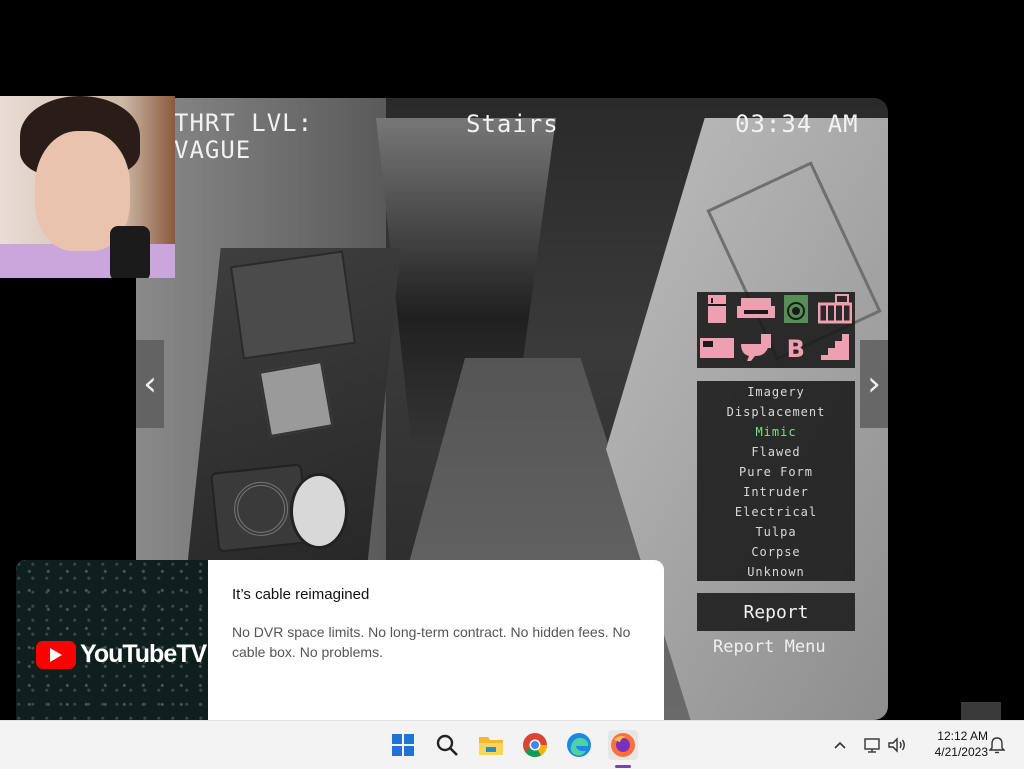 The width and height of the screenshot is (1024, 769). Describe the element at coordinates (961, 752) in the screenshot. I see `clock-date: 4/21/2023` at that location.